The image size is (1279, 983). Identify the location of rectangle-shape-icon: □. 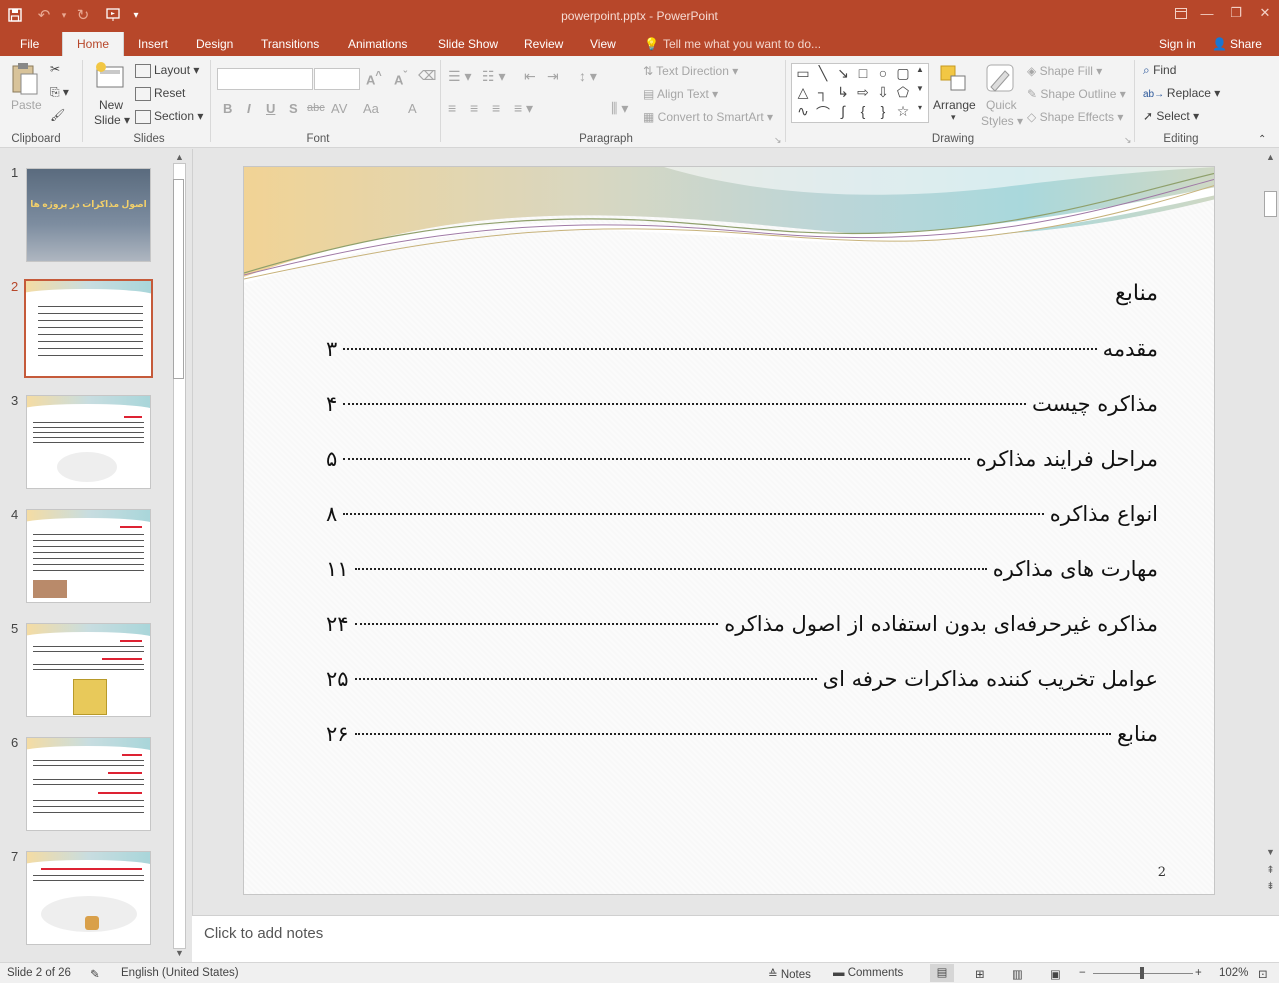
(863, 73).